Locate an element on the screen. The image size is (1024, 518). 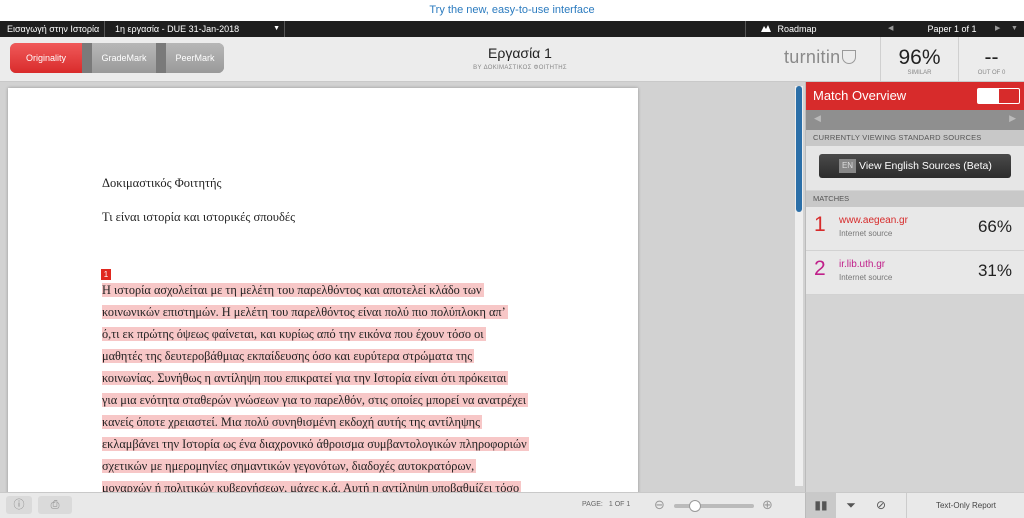
similarity-value: 96% is located at coordinates (919, 57).